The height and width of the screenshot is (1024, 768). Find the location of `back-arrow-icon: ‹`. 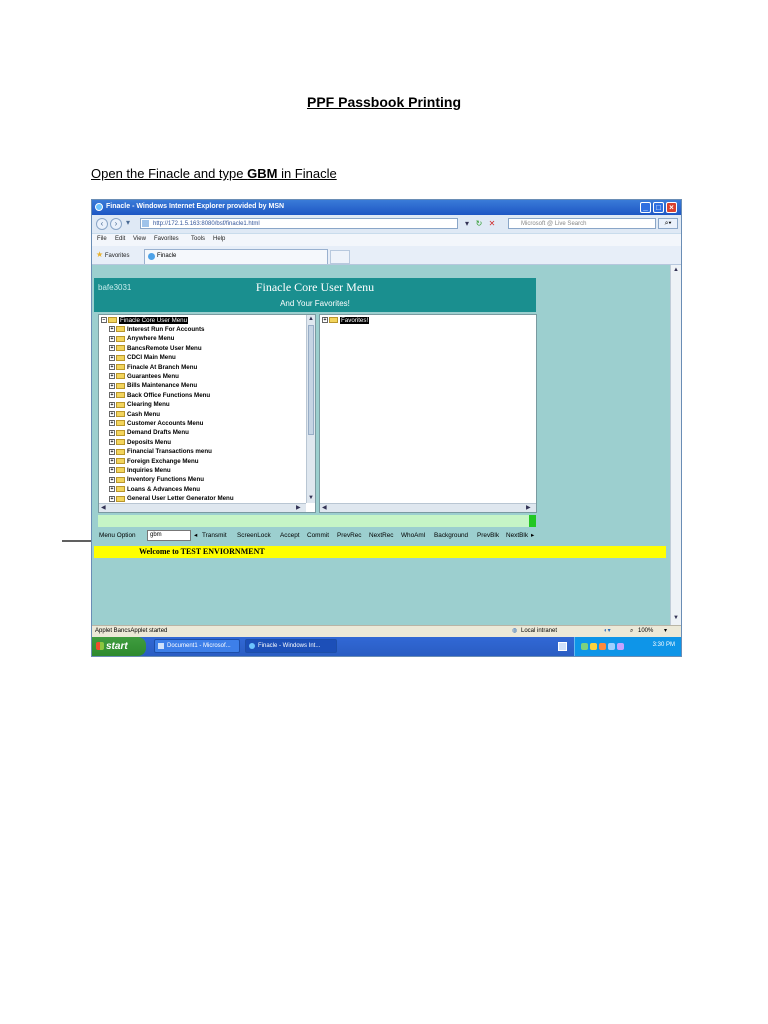

back-arrow-icon: ‹ is located at coordinates (102, 224).